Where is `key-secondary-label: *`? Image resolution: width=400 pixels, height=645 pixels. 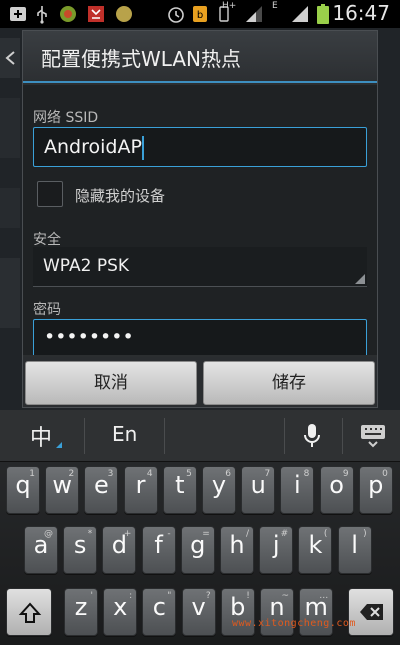 key-secondary-label: * is located at coordinates (90, 534).